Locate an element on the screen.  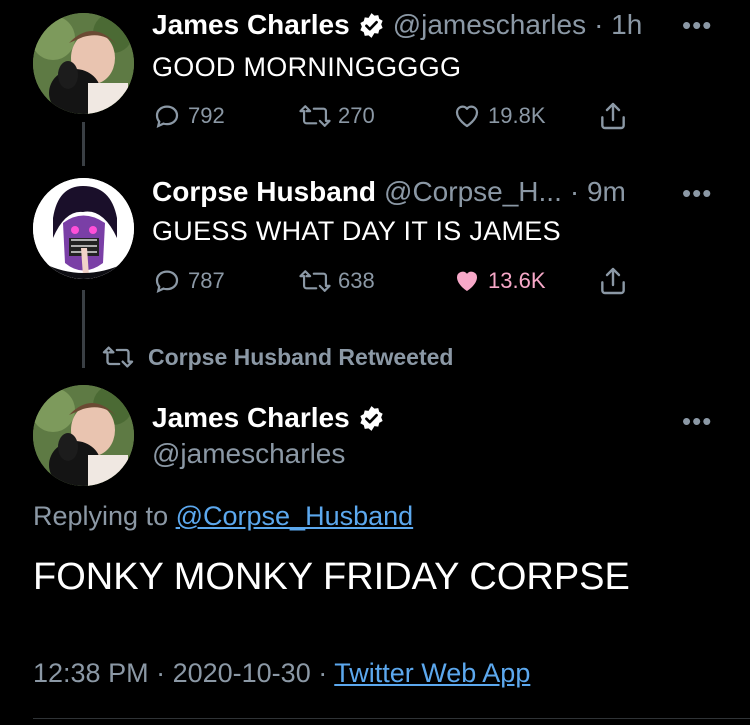
avatar-illustration is located at coordinates (83, 228).